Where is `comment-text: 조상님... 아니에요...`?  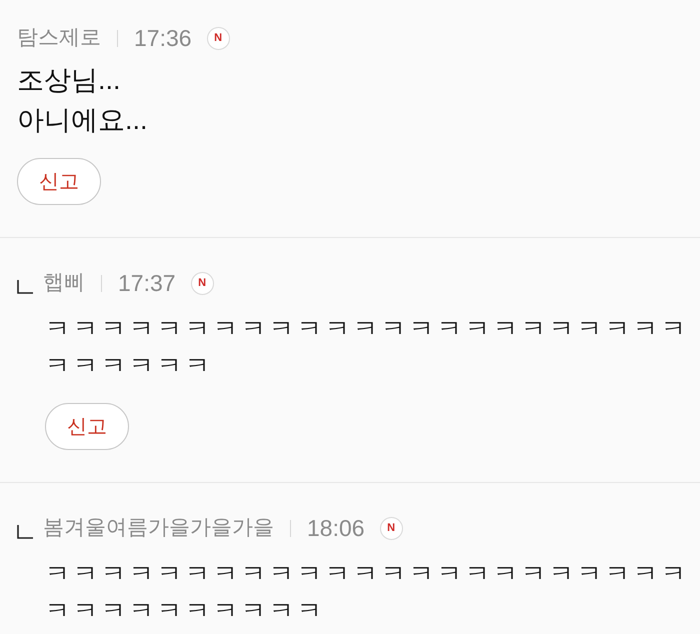
comment-text: 조상님... 아니에요... is located at coordinates (83, 100).